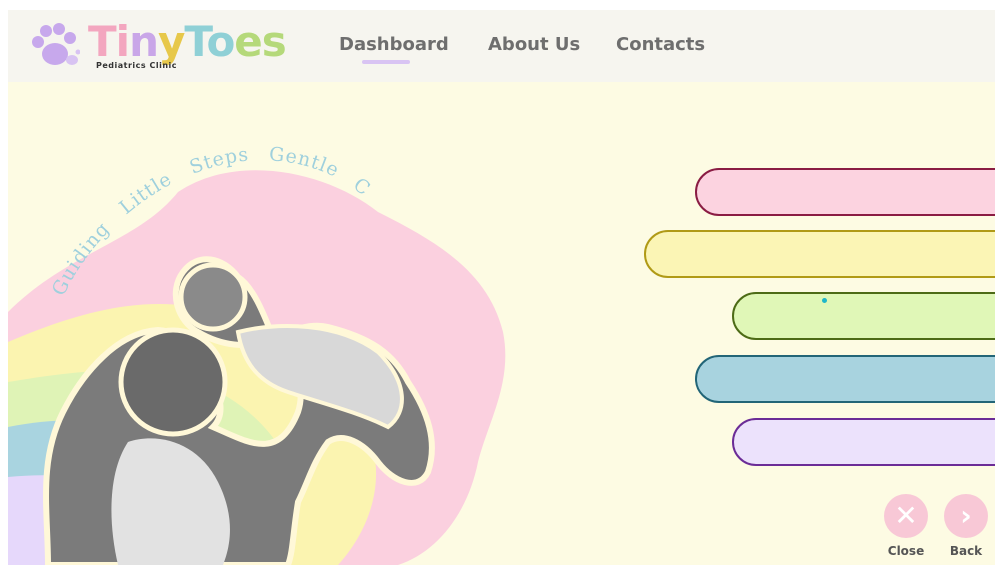 The height and width of the screenshot is (565, 995). Describe the element at coordinates (136, 65) in the screenshot. I see `logo-subtitle: Pediatrics Clinic` at that location.